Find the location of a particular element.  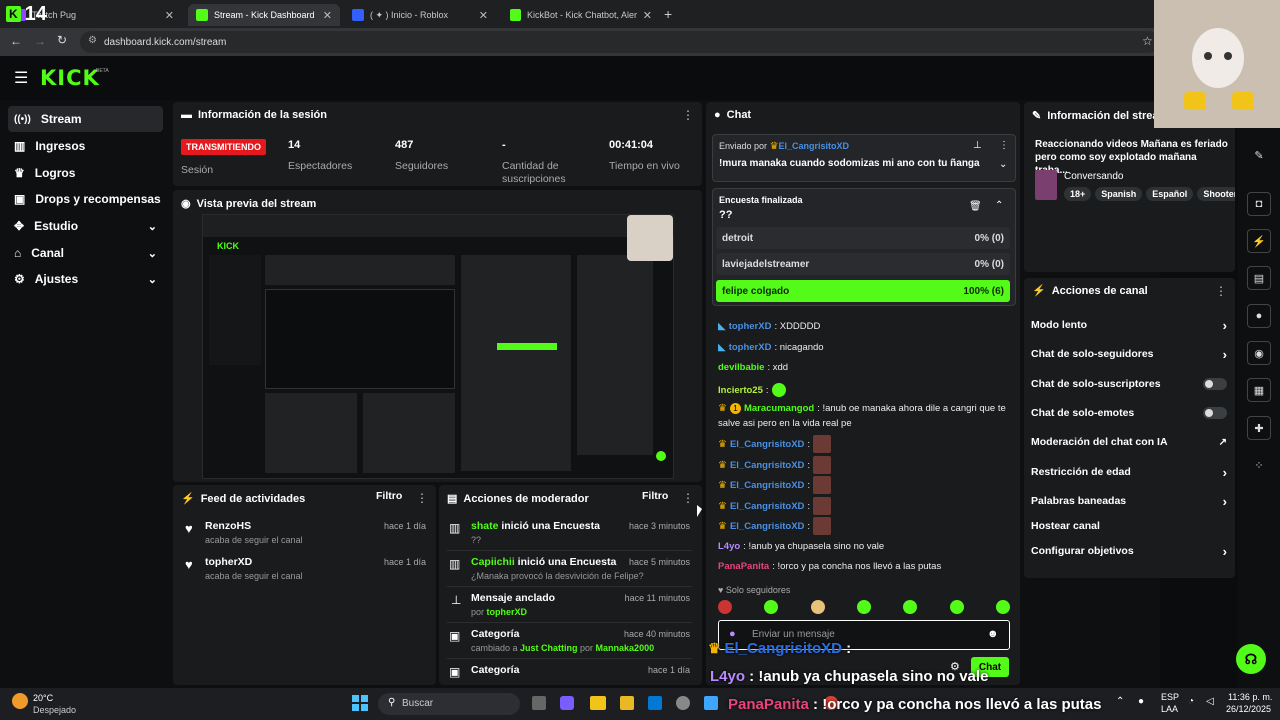

sidebar-item-ingresos: ▥ Ingresos is located at coordinates (85, 146).